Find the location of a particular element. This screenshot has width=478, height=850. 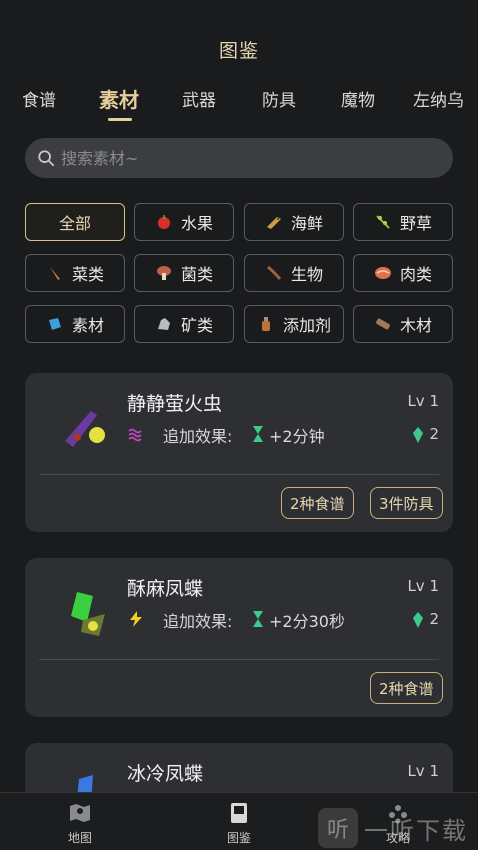

page-title: 图鉴 is located at coordinates (238, 51).